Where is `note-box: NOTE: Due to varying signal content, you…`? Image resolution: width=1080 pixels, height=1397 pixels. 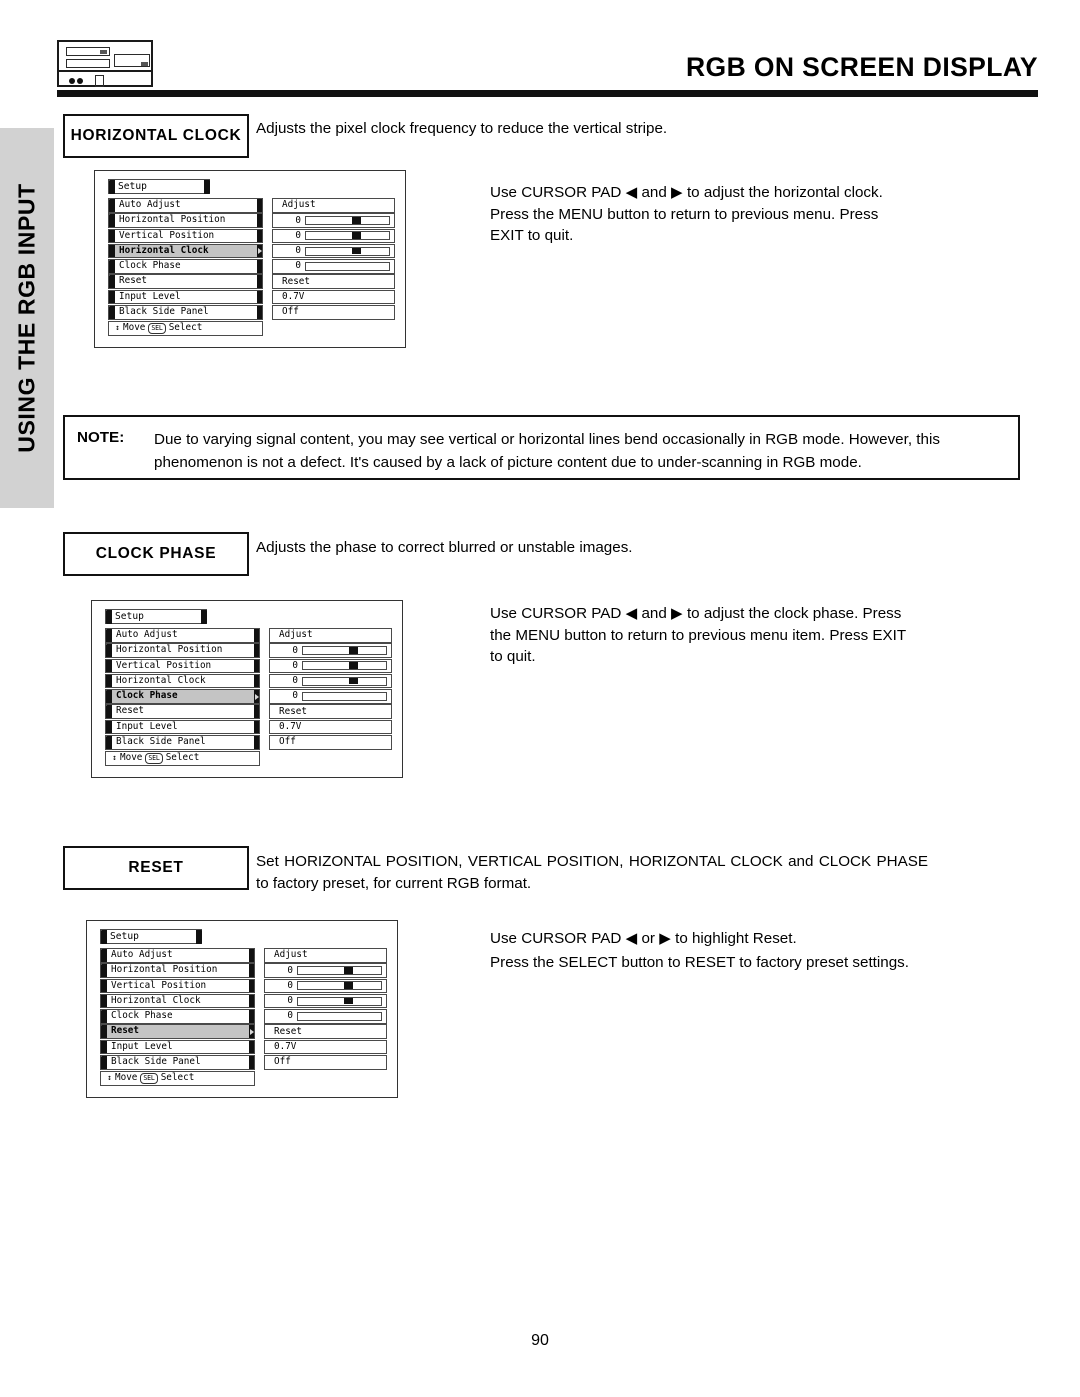 note-box: NOTE: Due to varying signal content, you… is located at coordinates (541, 447).